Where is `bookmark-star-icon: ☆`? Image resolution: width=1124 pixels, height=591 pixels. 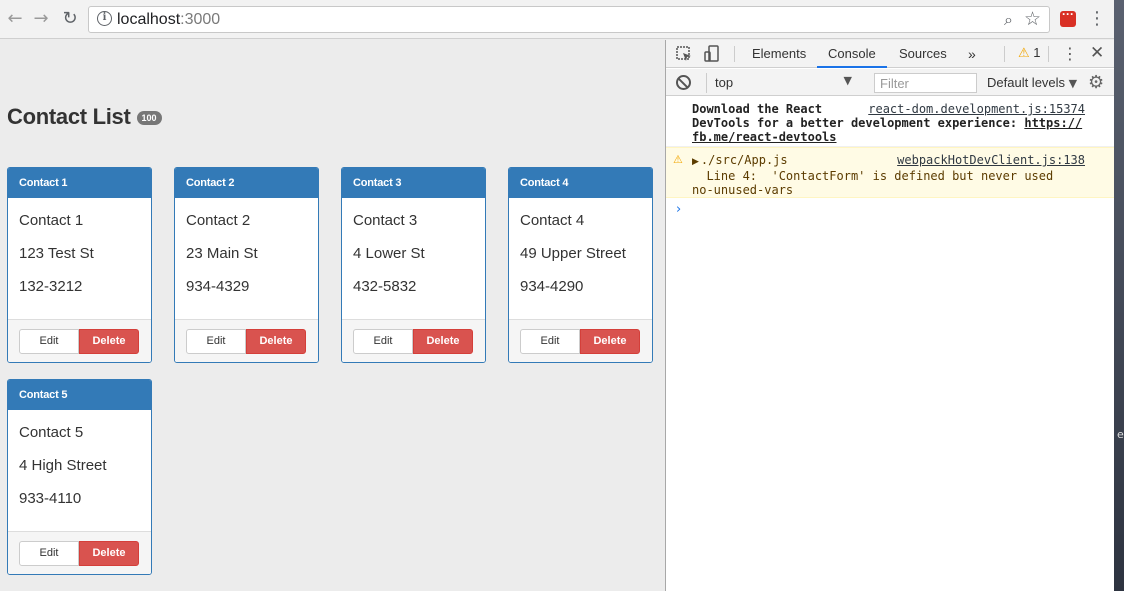 bookmark-star-icon: ☆ is located at coordinates (1032, 19).